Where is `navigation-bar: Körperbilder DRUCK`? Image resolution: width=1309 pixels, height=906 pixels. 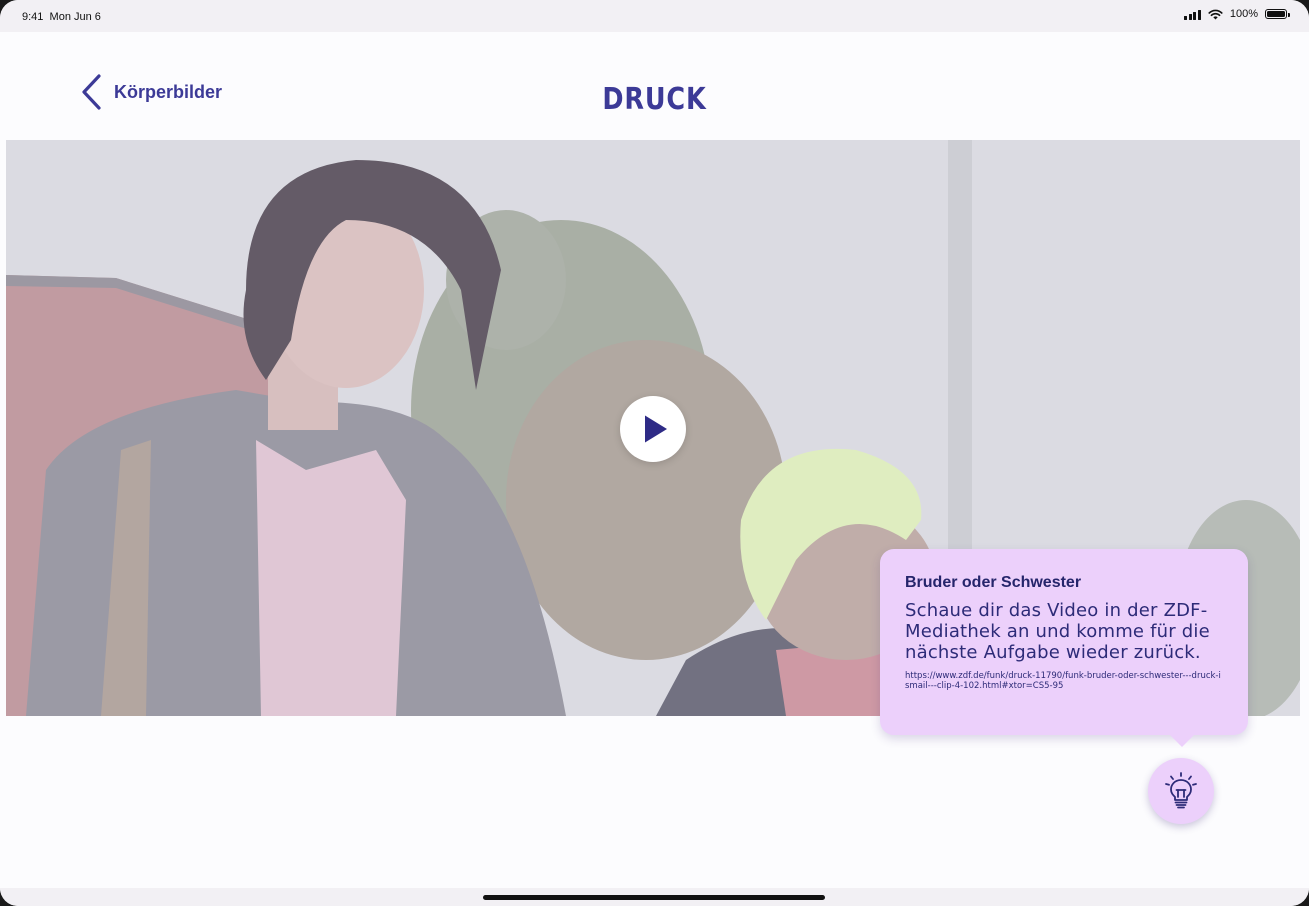
navigation-bar: Körperbilder DRUCK is located at coordinates (654, 86).